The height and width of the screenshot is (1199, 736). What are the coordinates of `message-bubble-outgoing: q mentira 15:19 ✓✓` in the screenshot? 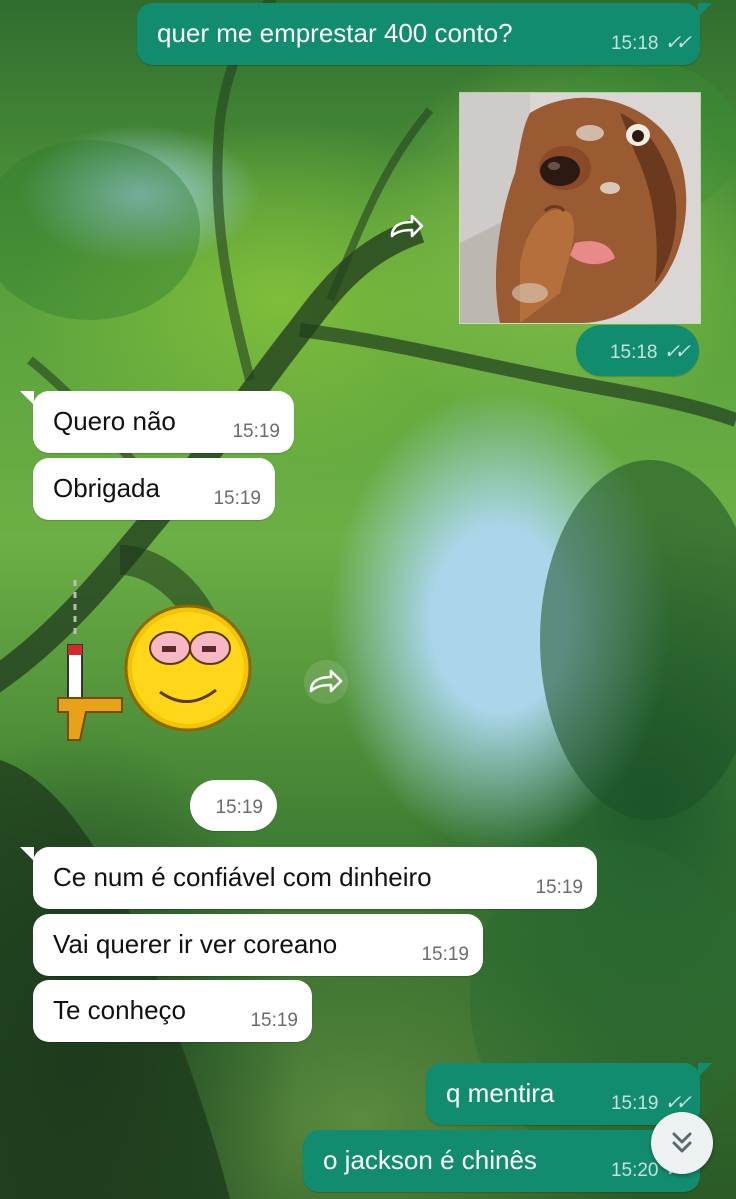 It's located at (563, 1094).